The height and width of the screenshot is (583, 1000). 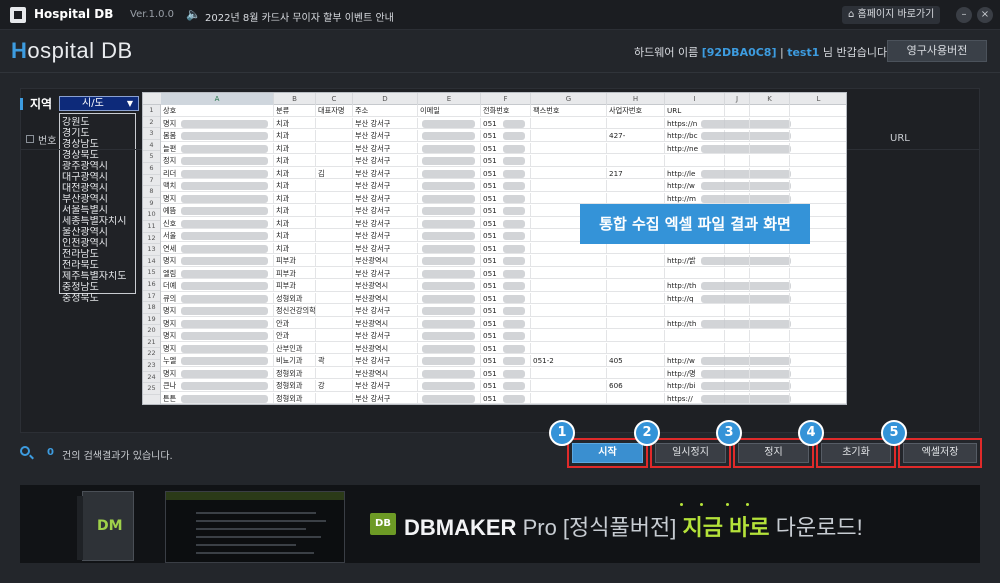 What do you see at coordinates (151, 297) in the screenshot?
I see `sheet-row-header: 17` at bounding box center [151, 297].